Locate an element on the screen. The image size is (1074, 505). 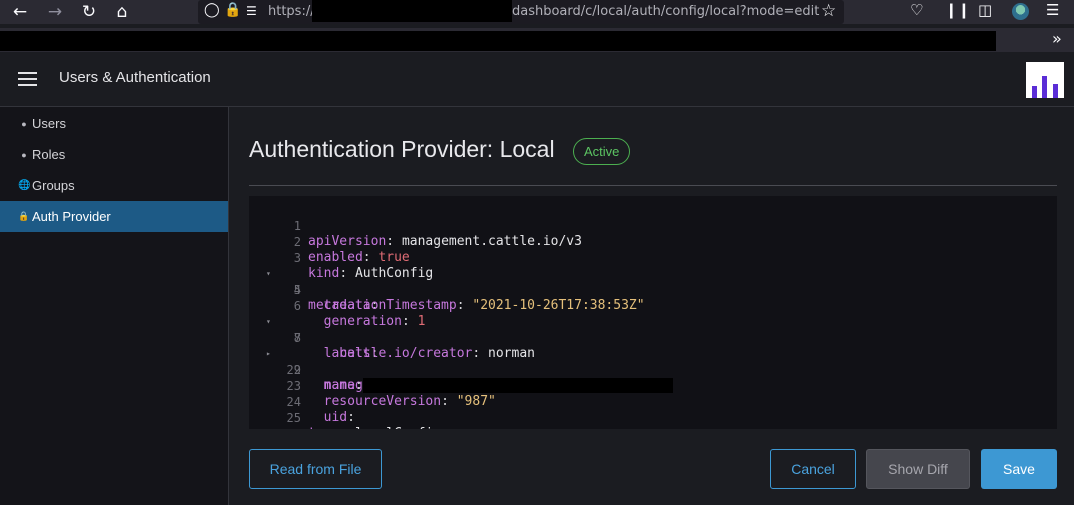
chevron-overflow-icon: » is located at coordinates (1057, 38).